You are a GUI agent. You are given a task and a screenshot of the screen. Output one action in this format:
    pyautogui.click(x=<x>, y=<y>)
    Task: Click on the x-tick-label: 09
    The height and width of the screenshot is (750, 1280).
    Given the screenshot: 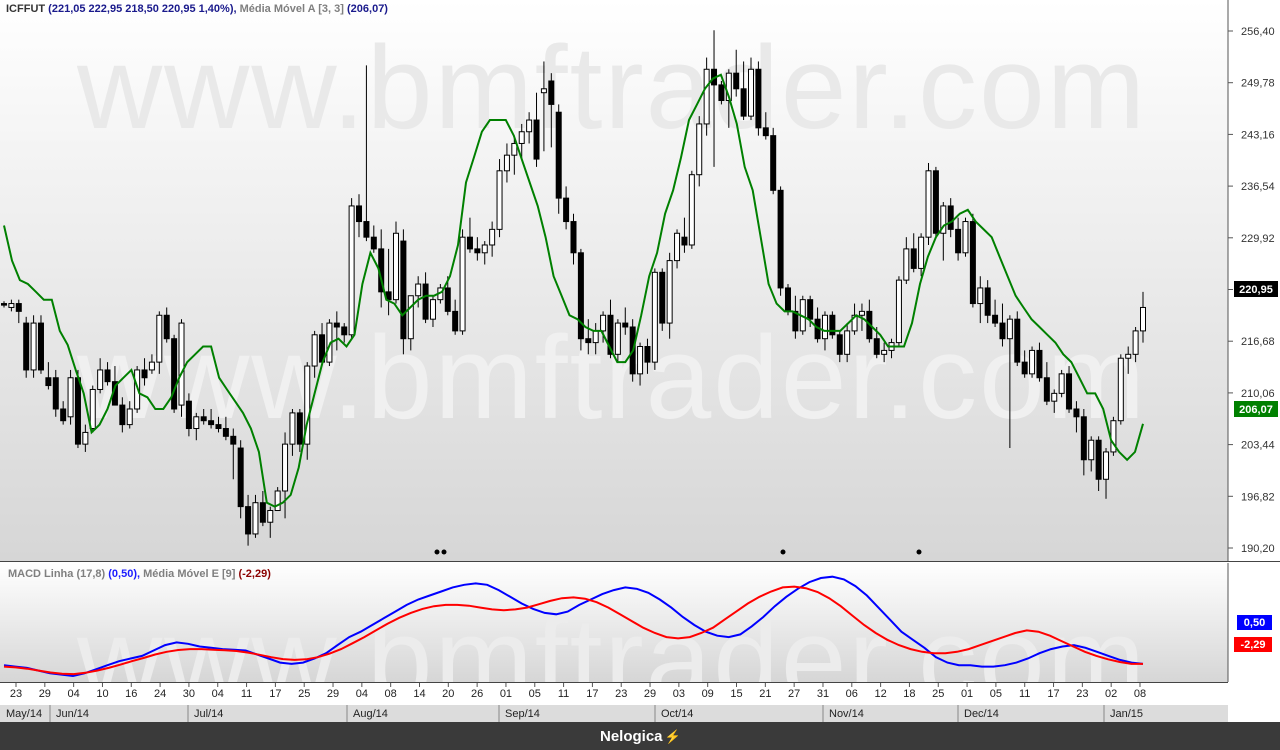 What is the action you would take?
    pyautogui.click(x=708, y=694)
    